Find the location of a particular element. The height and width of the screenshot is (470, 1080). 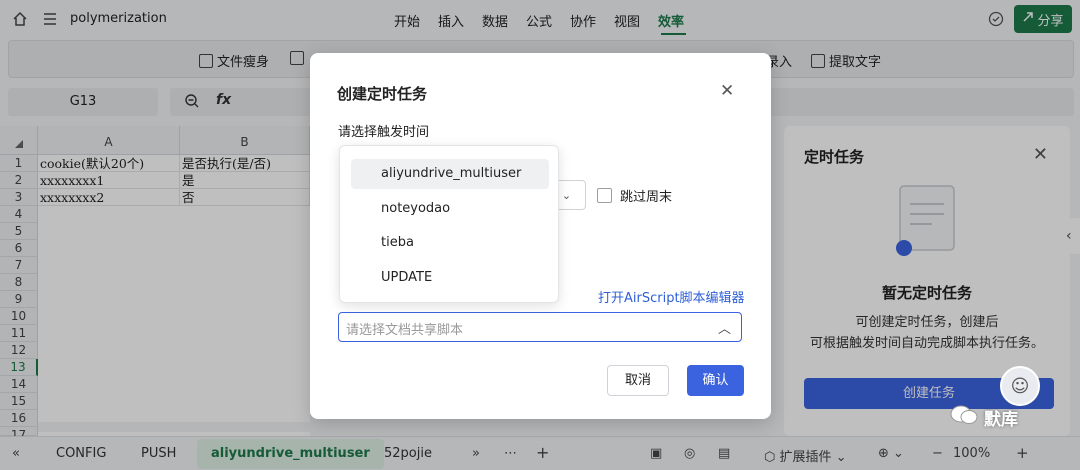

sheet-tab-aliyundrive-multiuser: aliyundrive_multiuser is located at coordinates (290, 454).